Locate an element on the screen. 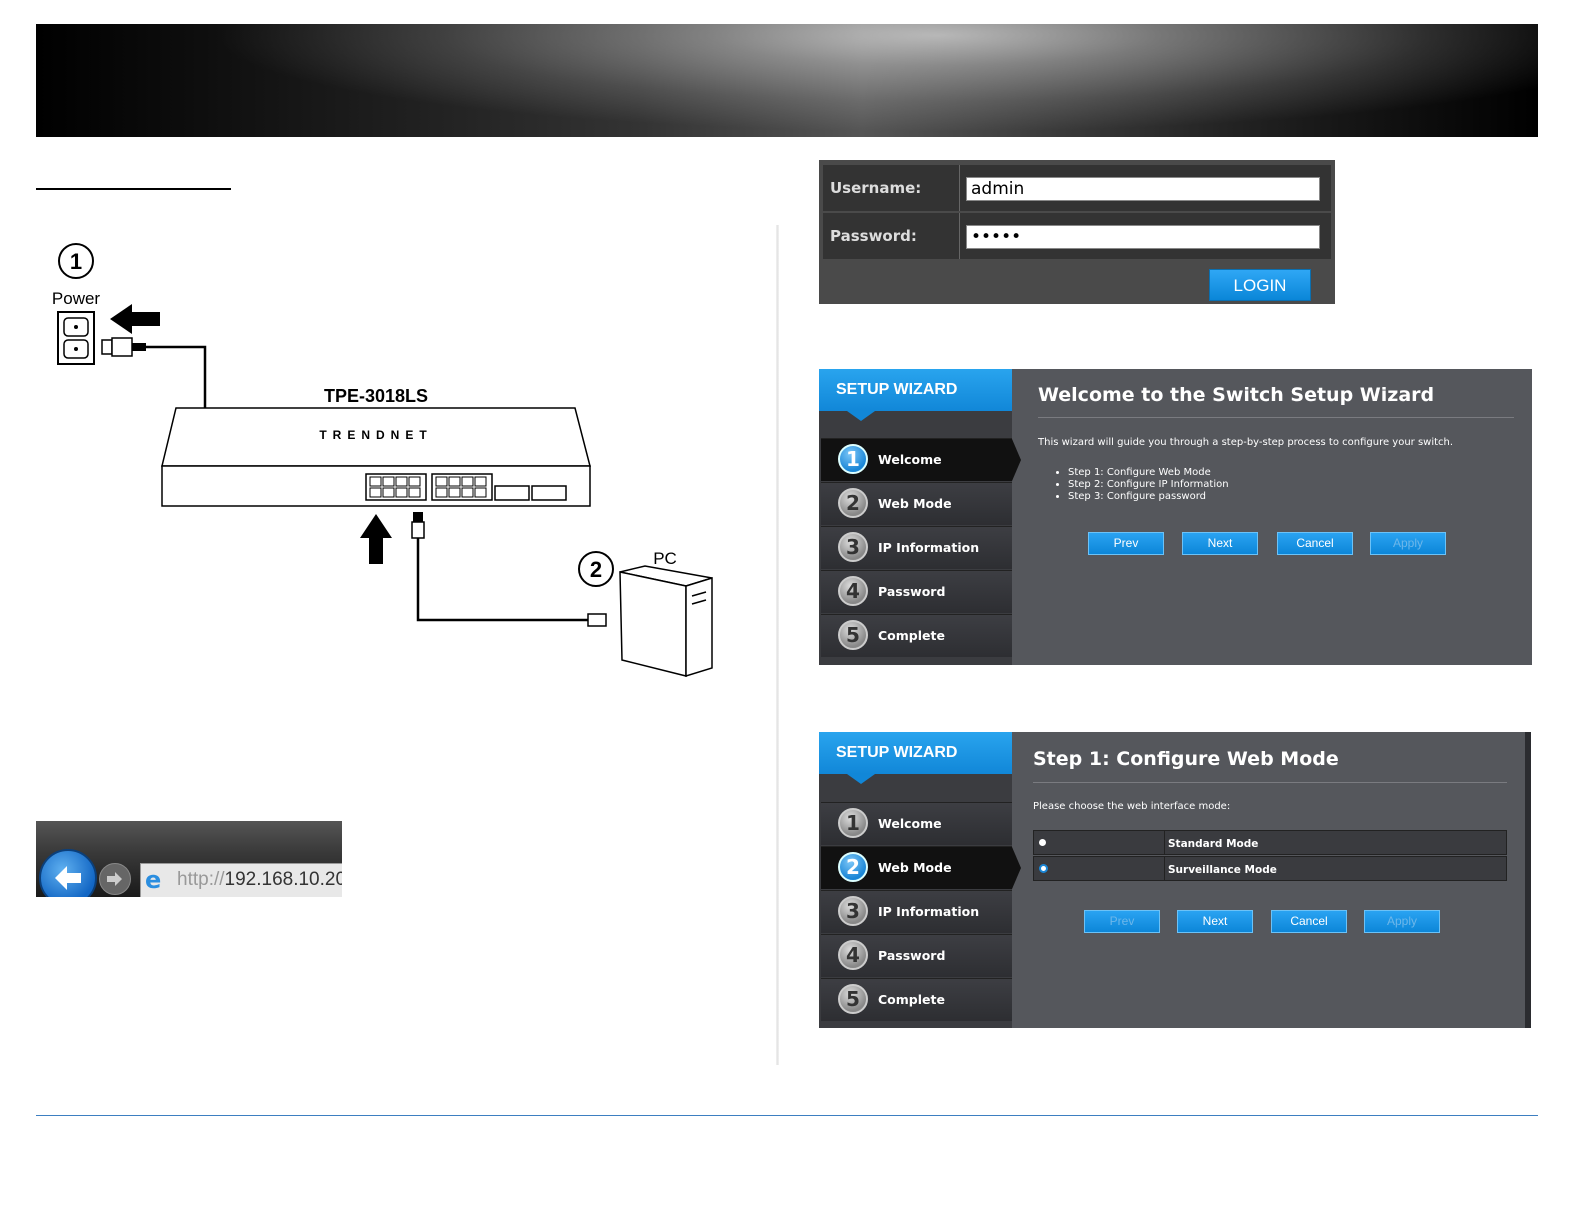 This screenshot has width=1584, height=1224. list-item: Step 2: Configure IP Information is located at coordinates (1148, 485).